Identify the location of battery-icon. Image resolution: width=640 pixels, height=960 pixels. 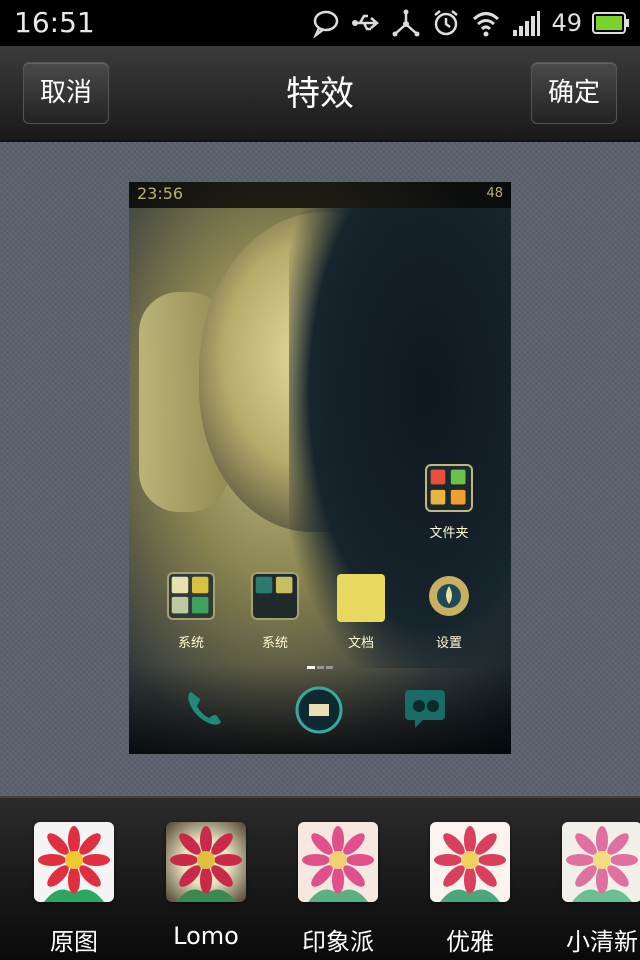
(610, 23).